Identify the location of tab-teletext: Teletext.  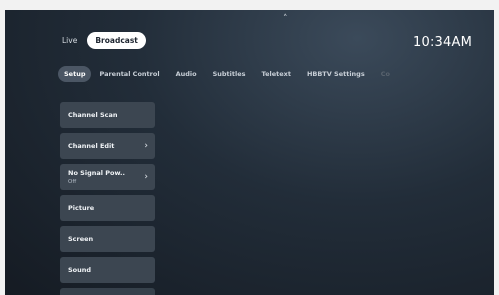
(276, 74).